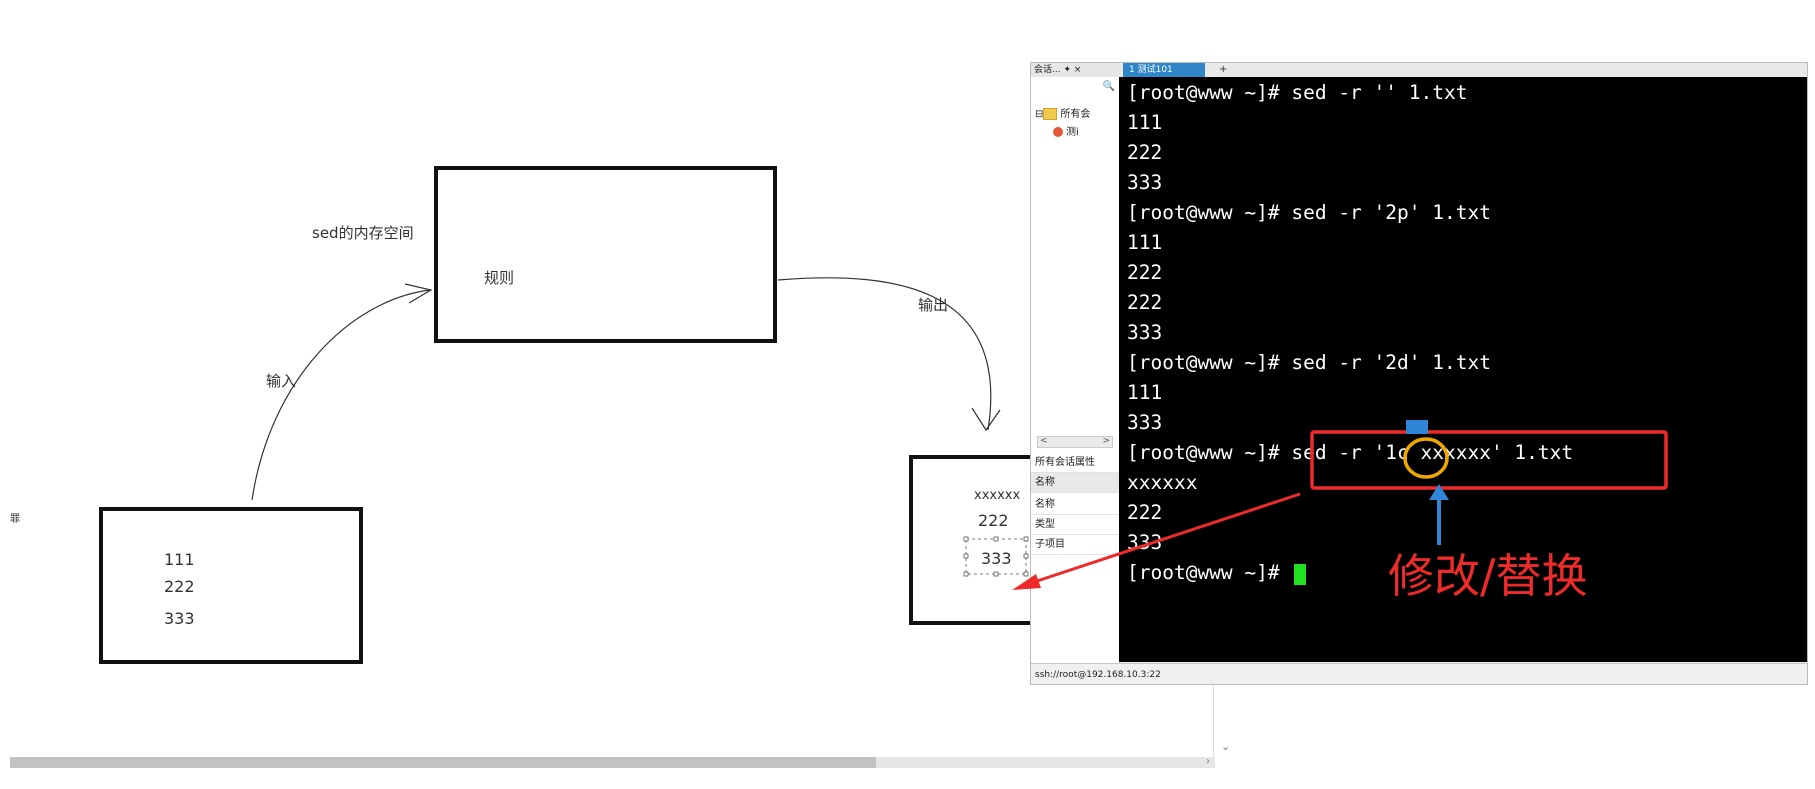 This screenshot has width=1815, height=789. I want to click on chevron-down-icon: ⌄, so click(1225, 746).